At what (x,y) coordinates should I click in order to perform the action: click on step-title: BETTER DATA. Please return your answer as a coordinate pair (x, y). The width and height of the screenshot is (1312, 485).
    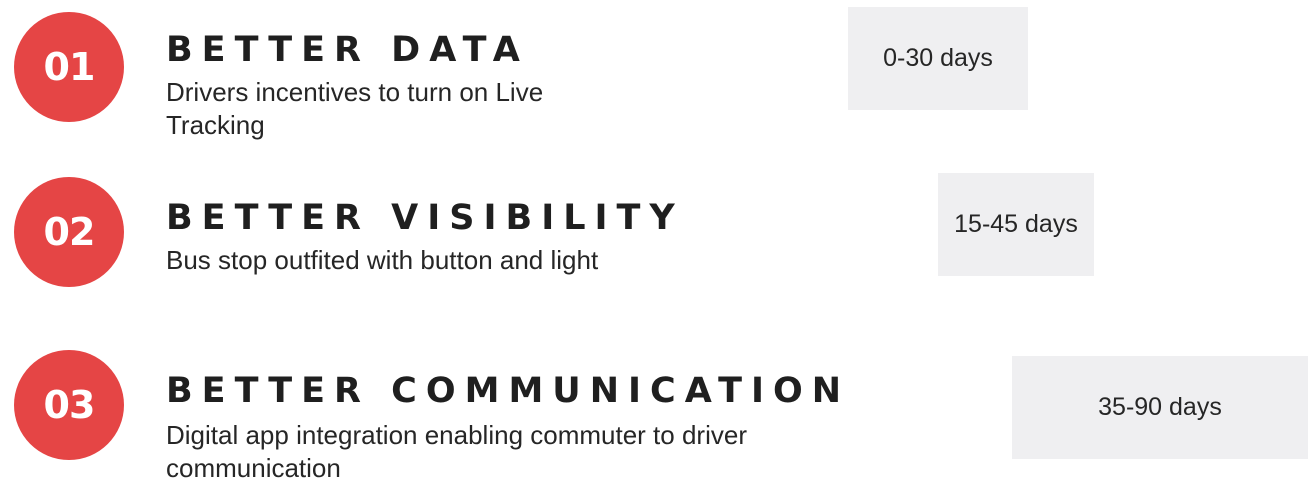
    Looking at the image, I should click on (347, 50).